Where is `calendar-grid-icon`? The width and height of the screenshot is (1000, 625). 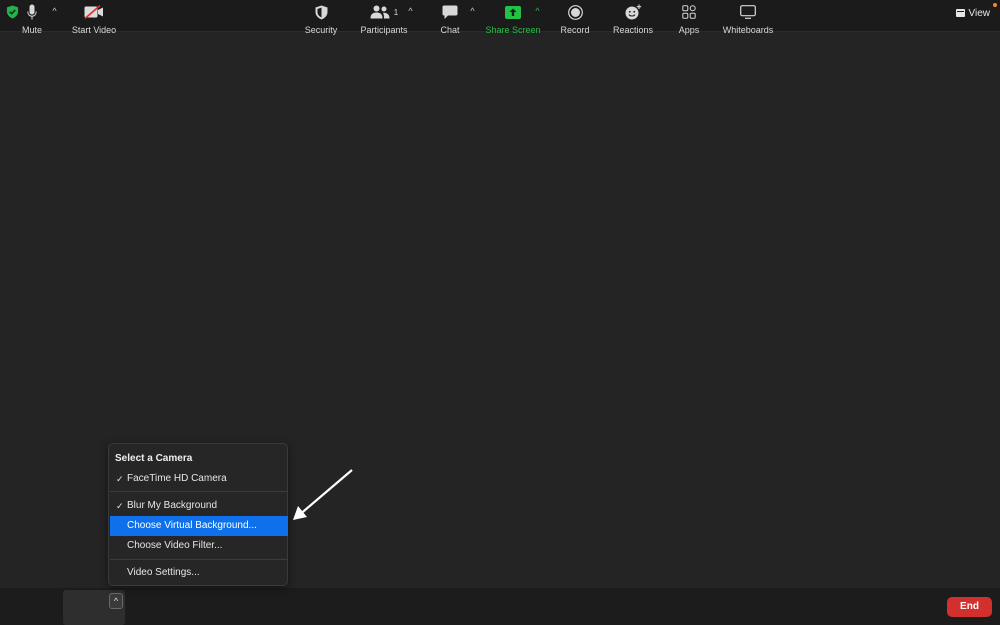
calendar-grid-icon is located at coordinates (960, 13).